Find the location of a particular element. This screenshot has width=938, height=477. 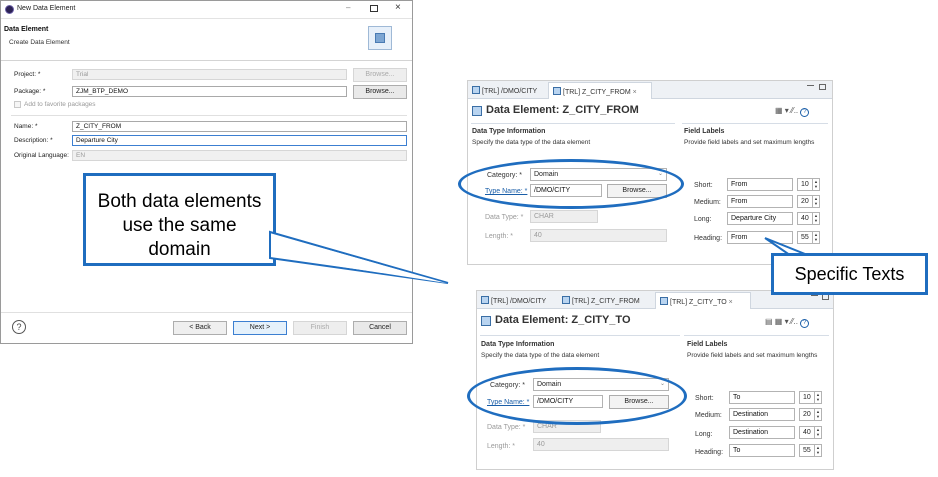

callout-pointer is located at coordinates (791, 250).